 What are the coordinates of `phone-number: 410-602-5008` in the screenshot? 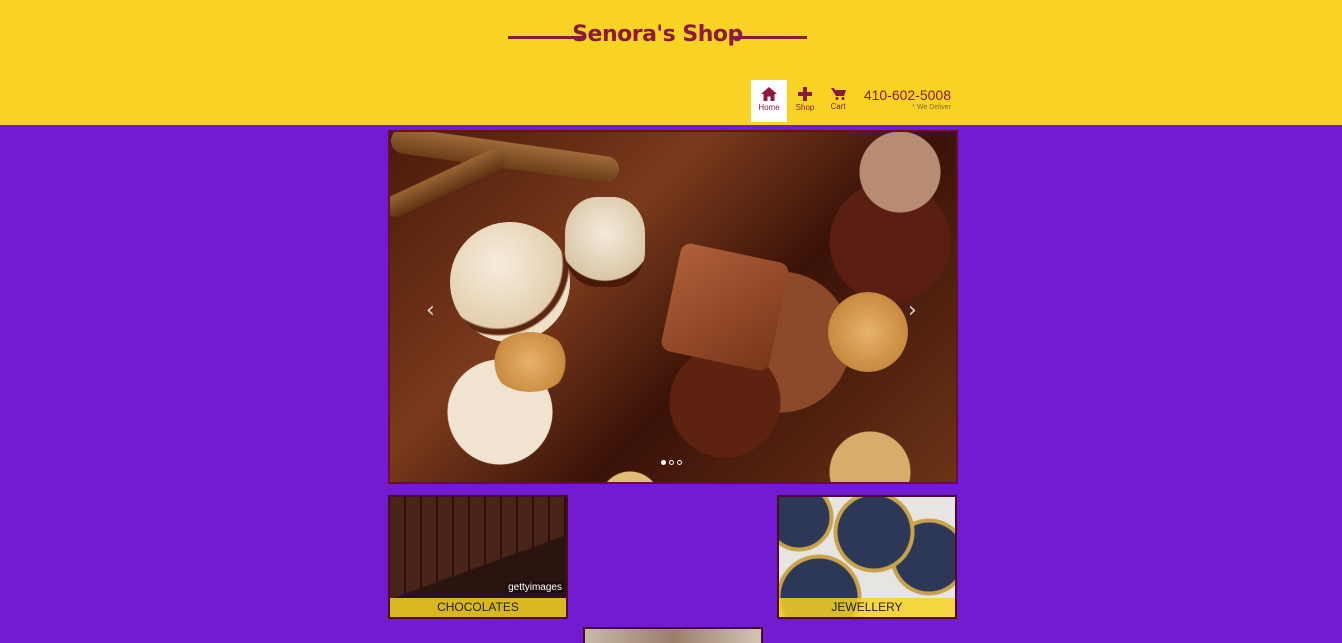 It's located at (903, 95).